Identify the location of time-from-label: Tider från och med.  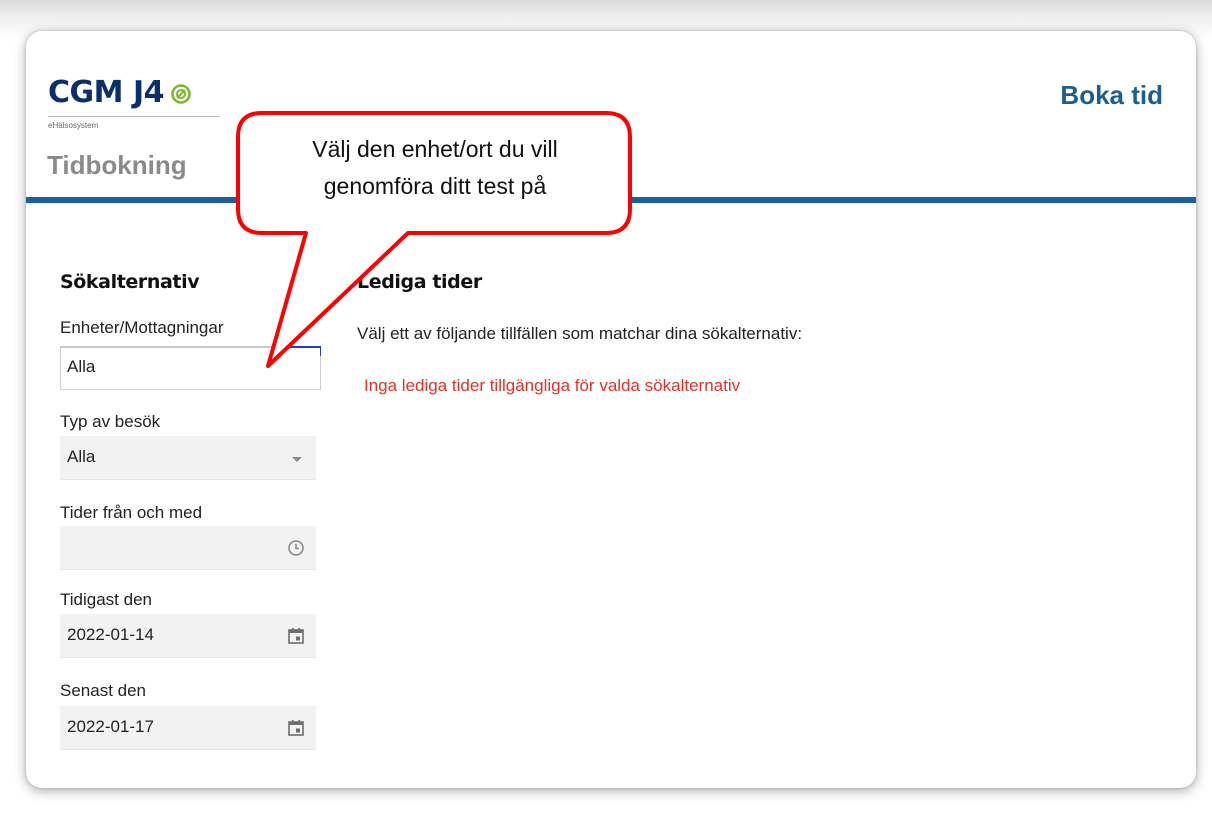
(131, 512).